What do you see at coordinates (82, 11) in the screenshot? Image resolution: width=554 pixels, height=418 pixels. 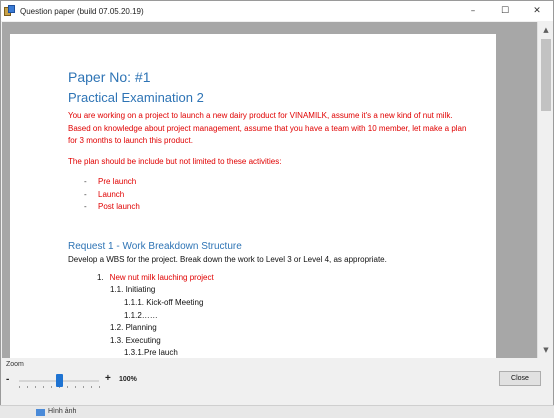 I see `window-title: Question paper (build 07.05.20.19)` at bounding box center [82, 11].